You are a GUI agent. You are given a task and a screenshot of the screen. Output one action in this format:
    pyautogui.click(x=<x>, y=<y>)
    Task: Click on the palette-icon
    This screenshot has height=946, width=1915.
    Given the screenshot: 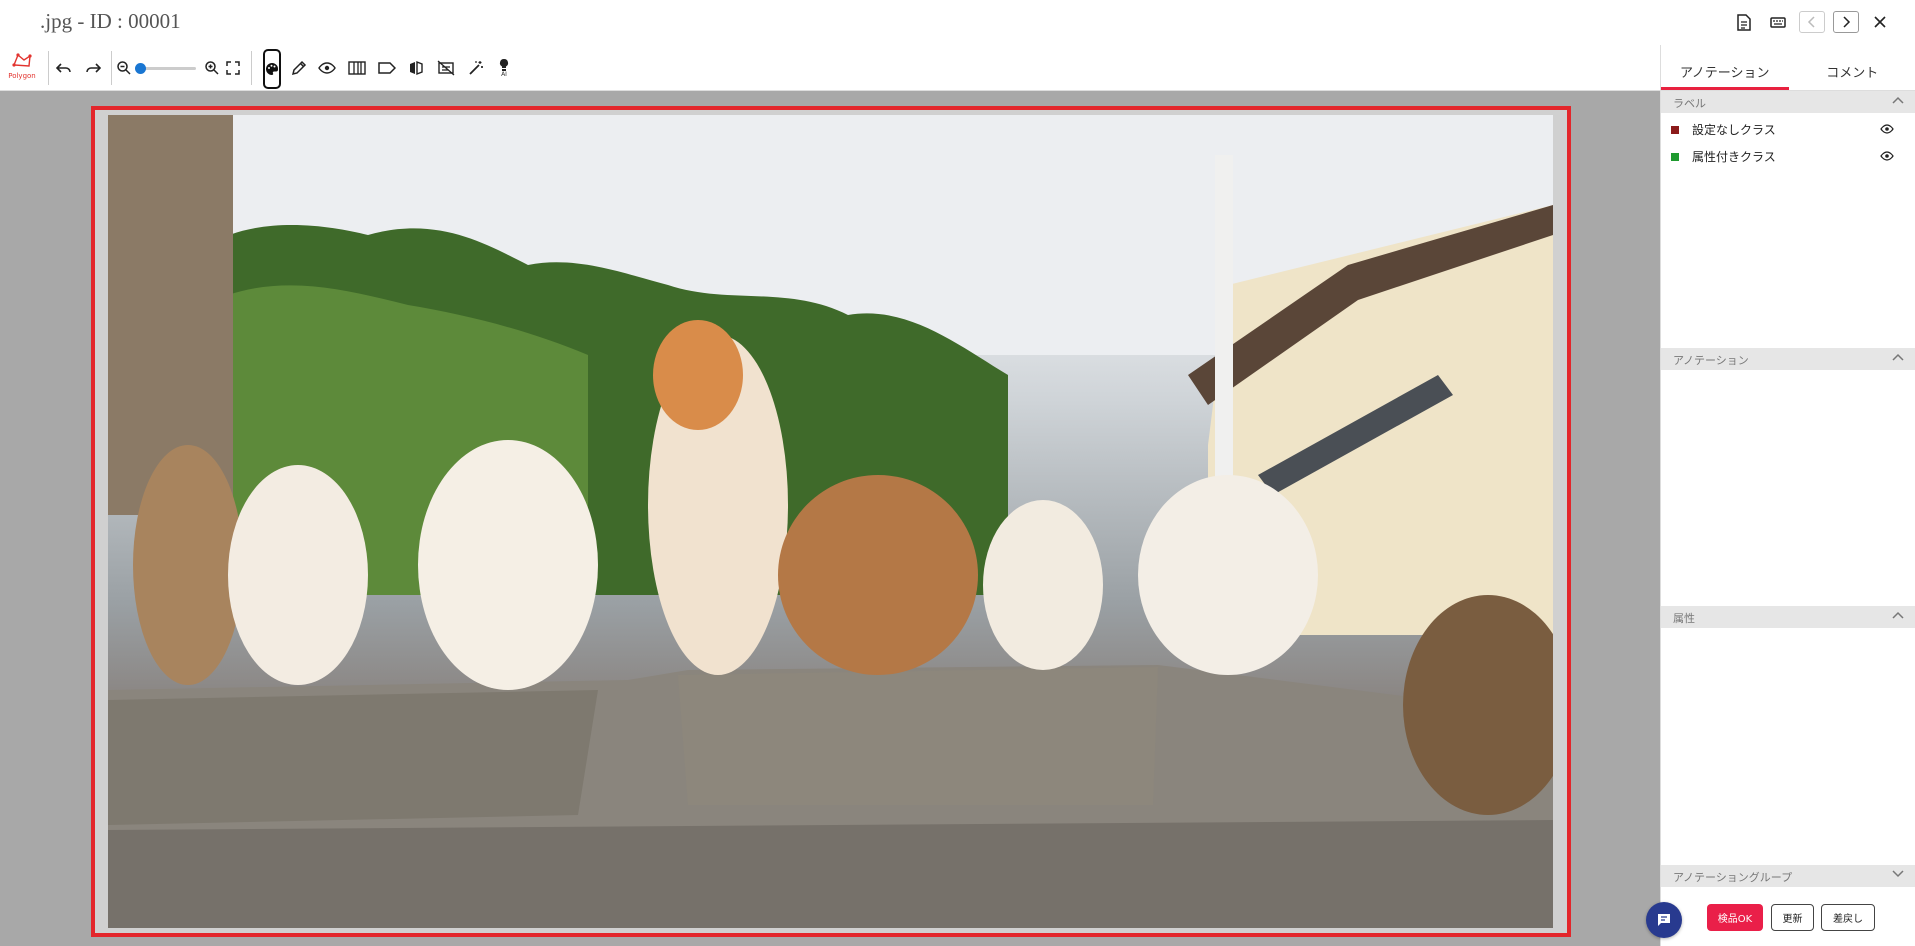 What is the action you would take?
    pyautogui.click(x=272, y=68)
    